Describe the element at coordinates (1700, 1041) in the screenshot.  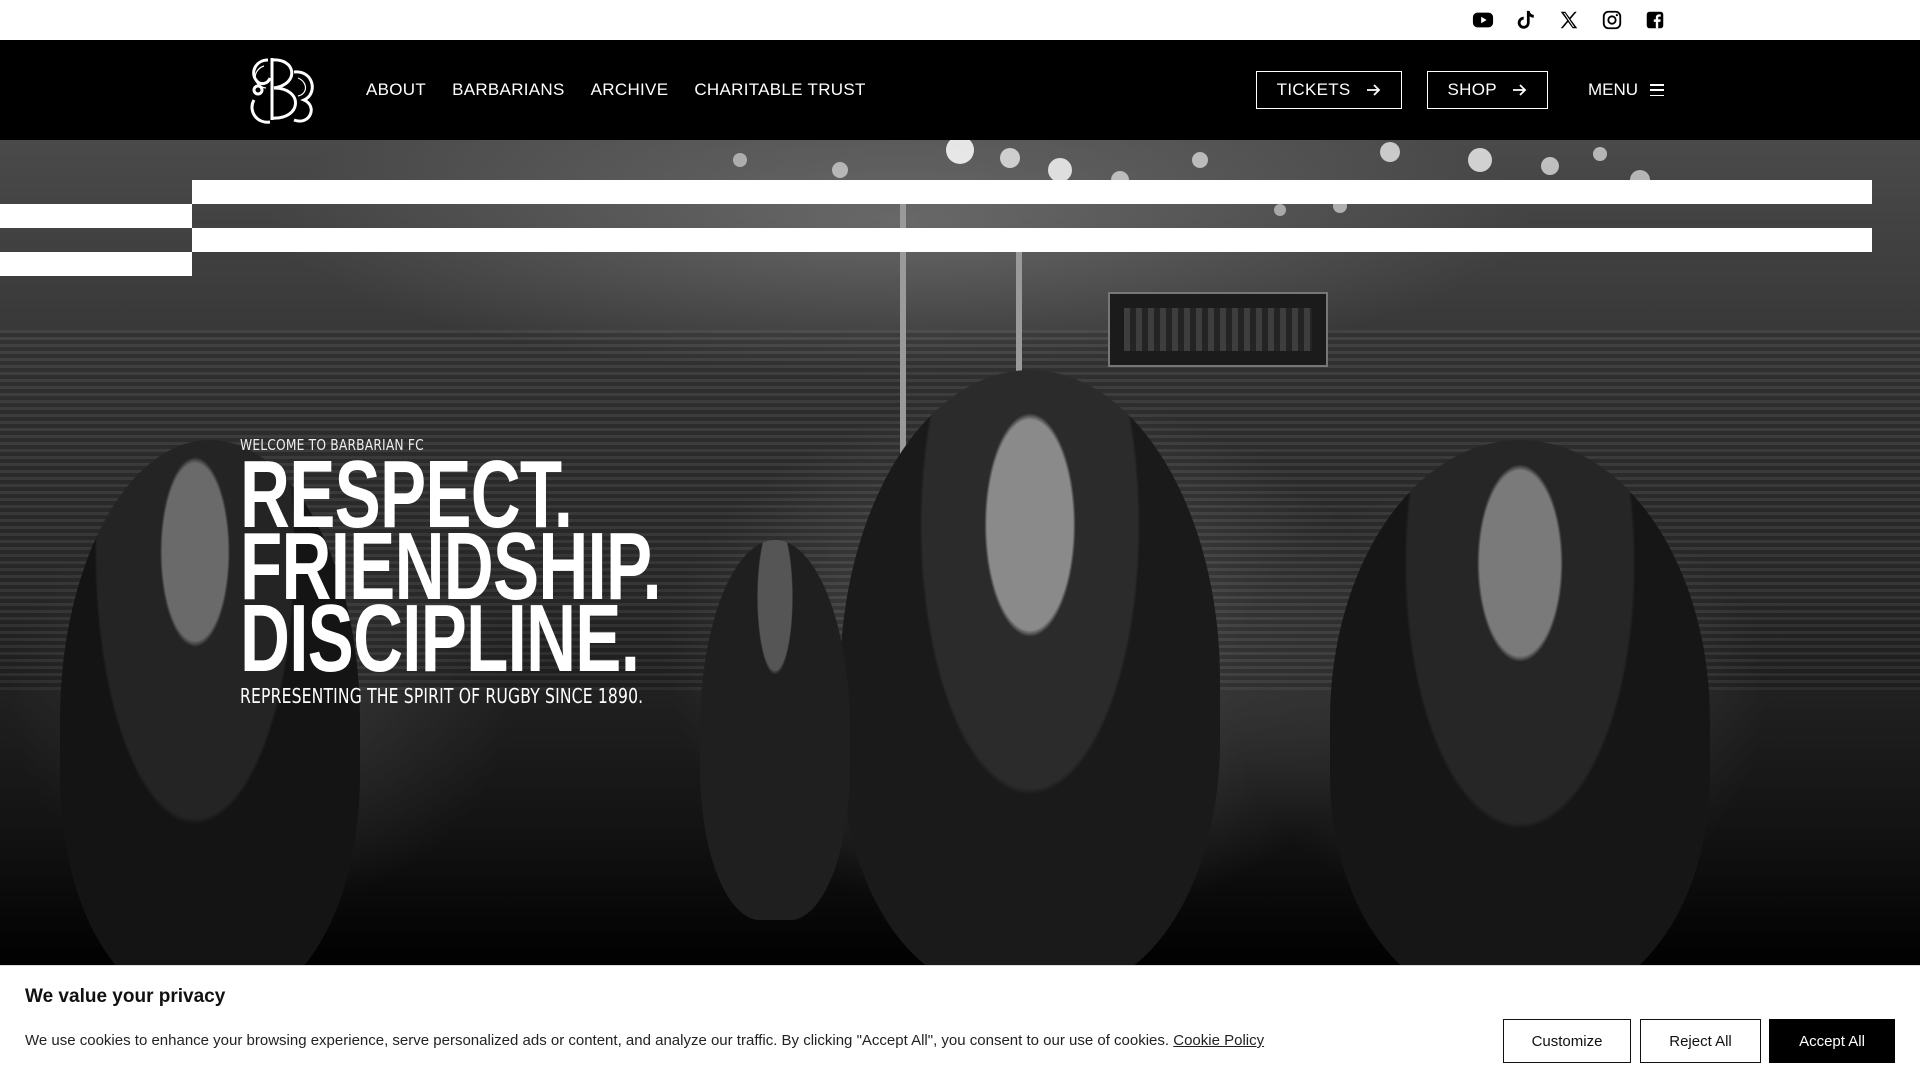
I see `reject-all-button: Reject All` at that location.